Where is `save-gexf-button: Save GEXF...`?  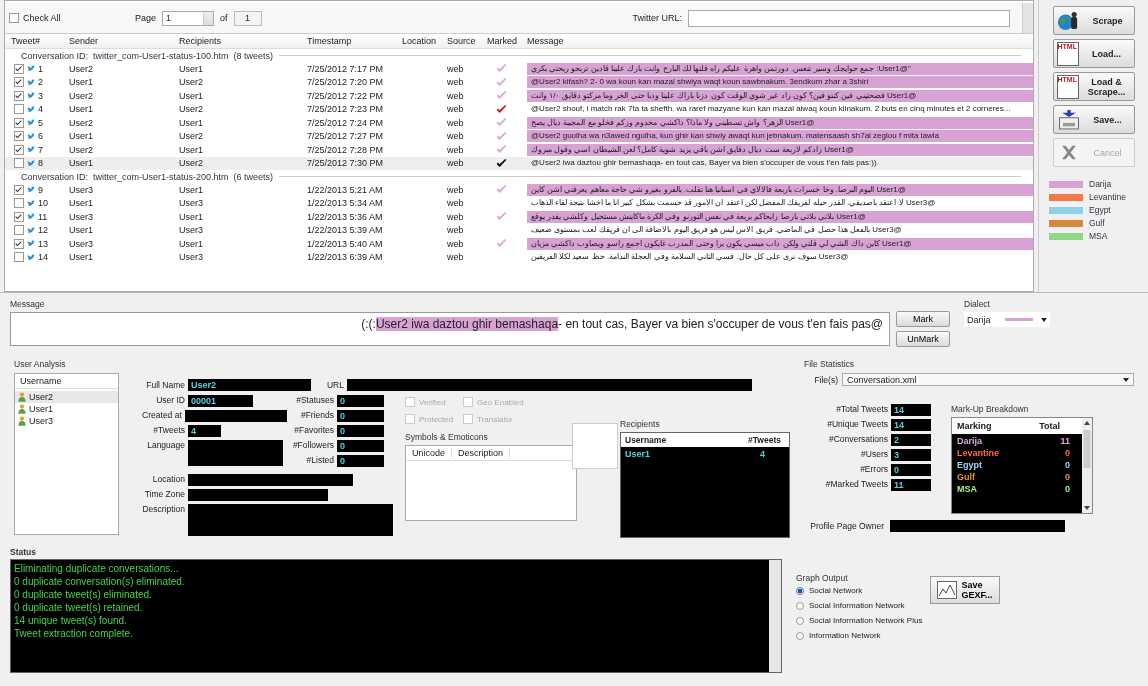
save-gexf-button: Save GEXF... is located at coordinates (965, 590).